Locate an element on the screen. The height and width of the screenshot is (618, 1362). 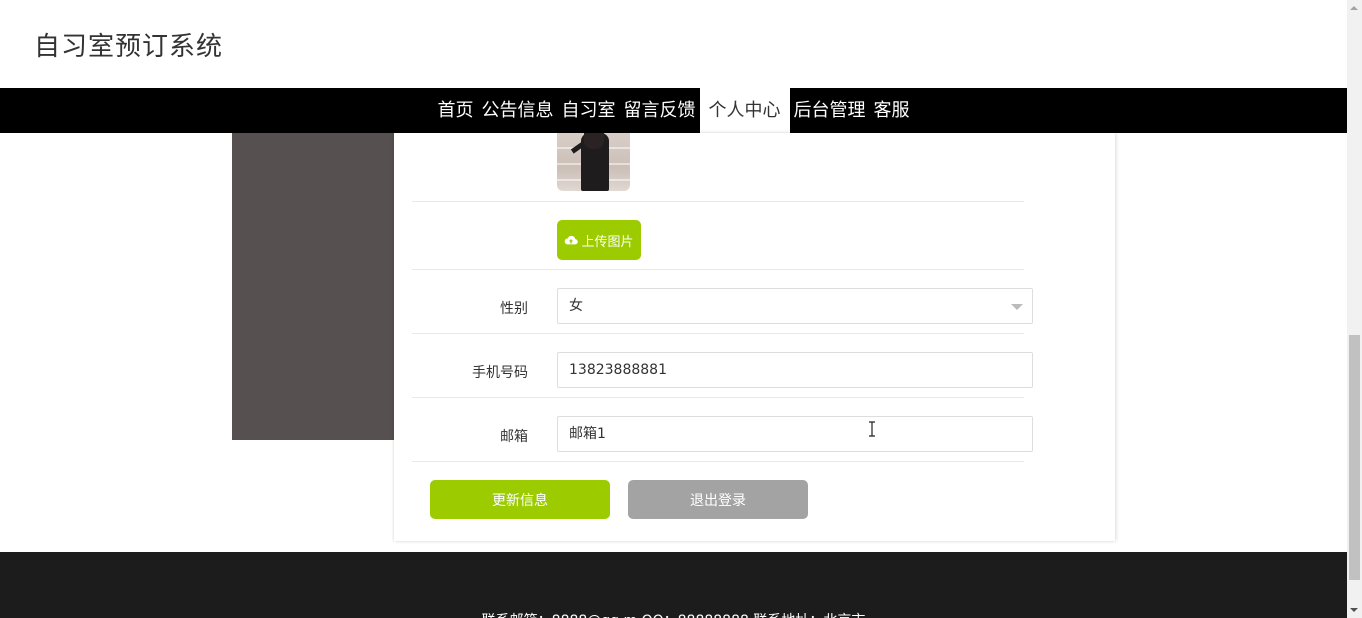
nav-item-admin: 后台管理 is located at coordinates (830, 110).